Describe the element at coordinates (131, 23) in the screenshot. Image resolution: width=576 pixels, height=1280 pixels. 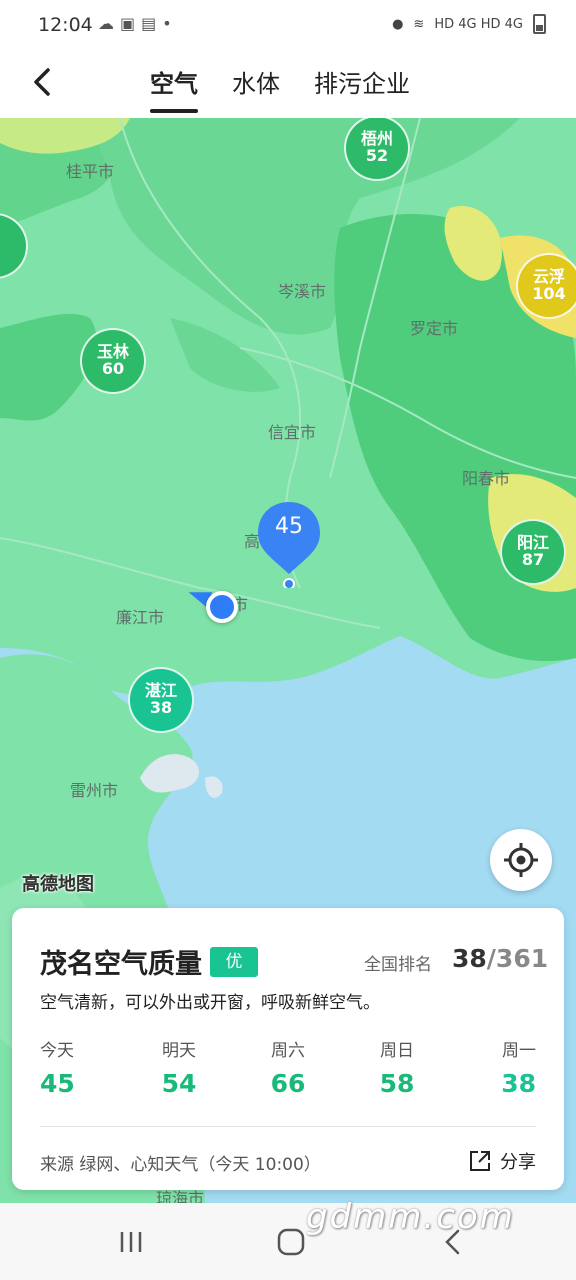
I see `image-icon: ▣` at that location.